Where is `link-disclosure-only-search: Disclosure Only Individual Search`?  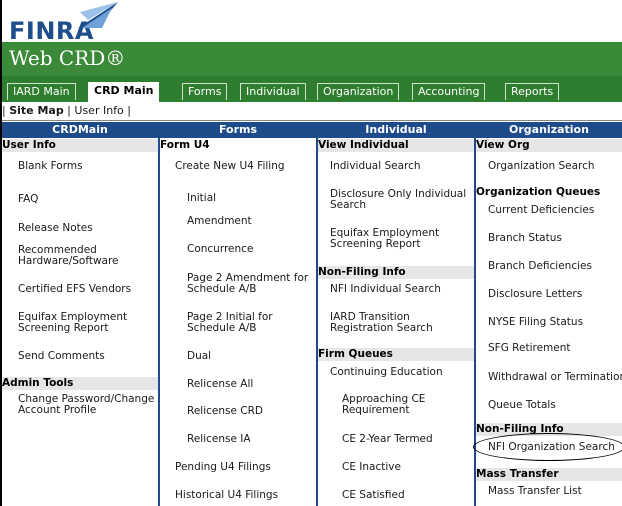
link-disclosure-only-search: Disclosure Only Individual Search is located at coordinates (398, 200).